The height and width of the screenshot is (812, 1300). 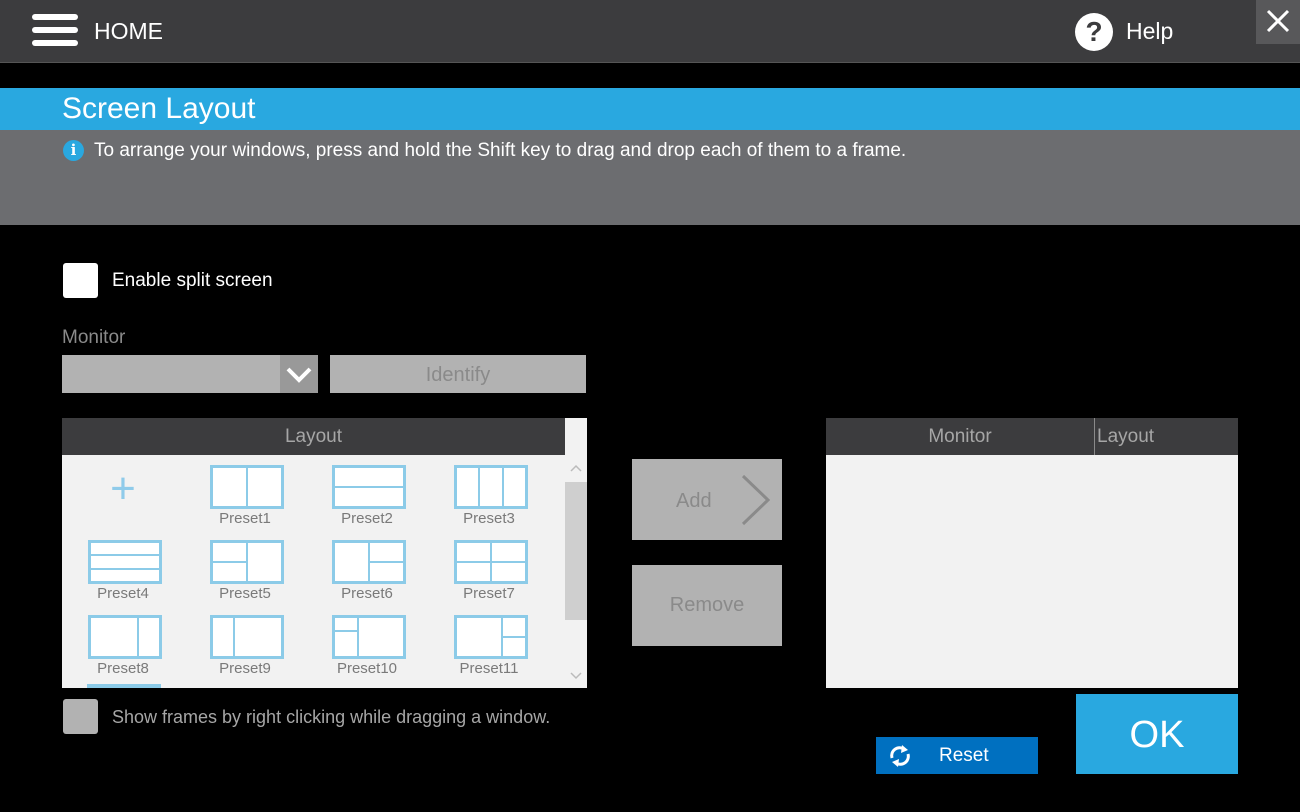 I want to click on remove-button: Remove, so click(x=707, y=605).